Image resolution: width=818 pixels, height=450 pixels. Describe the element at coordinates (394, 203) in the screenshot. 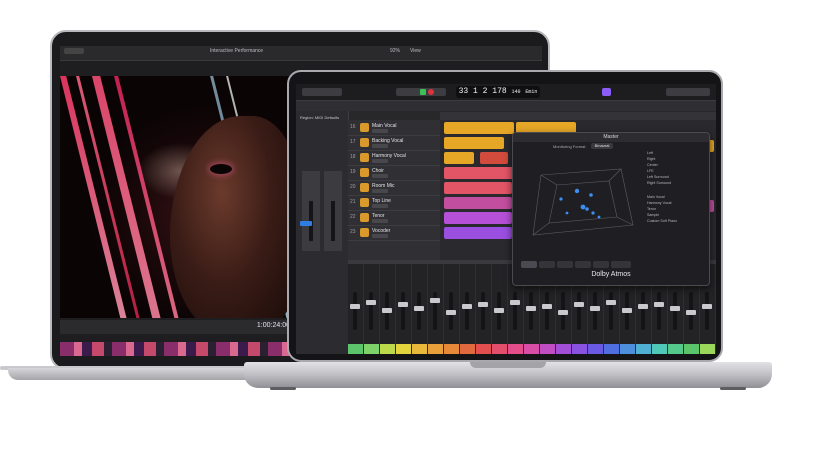

I see `track-header: 21 Top Line` at that location.